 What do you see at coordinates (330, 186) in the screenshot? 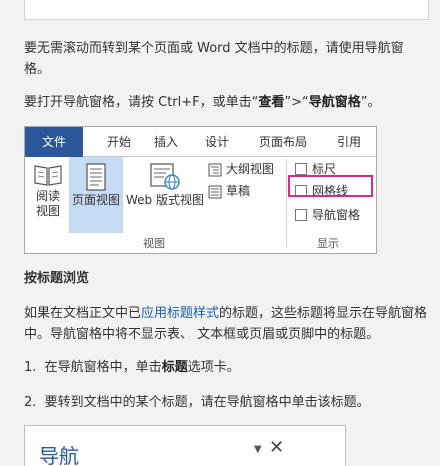
I see `nav-pane-highlight` at bounding box center [330, 186].